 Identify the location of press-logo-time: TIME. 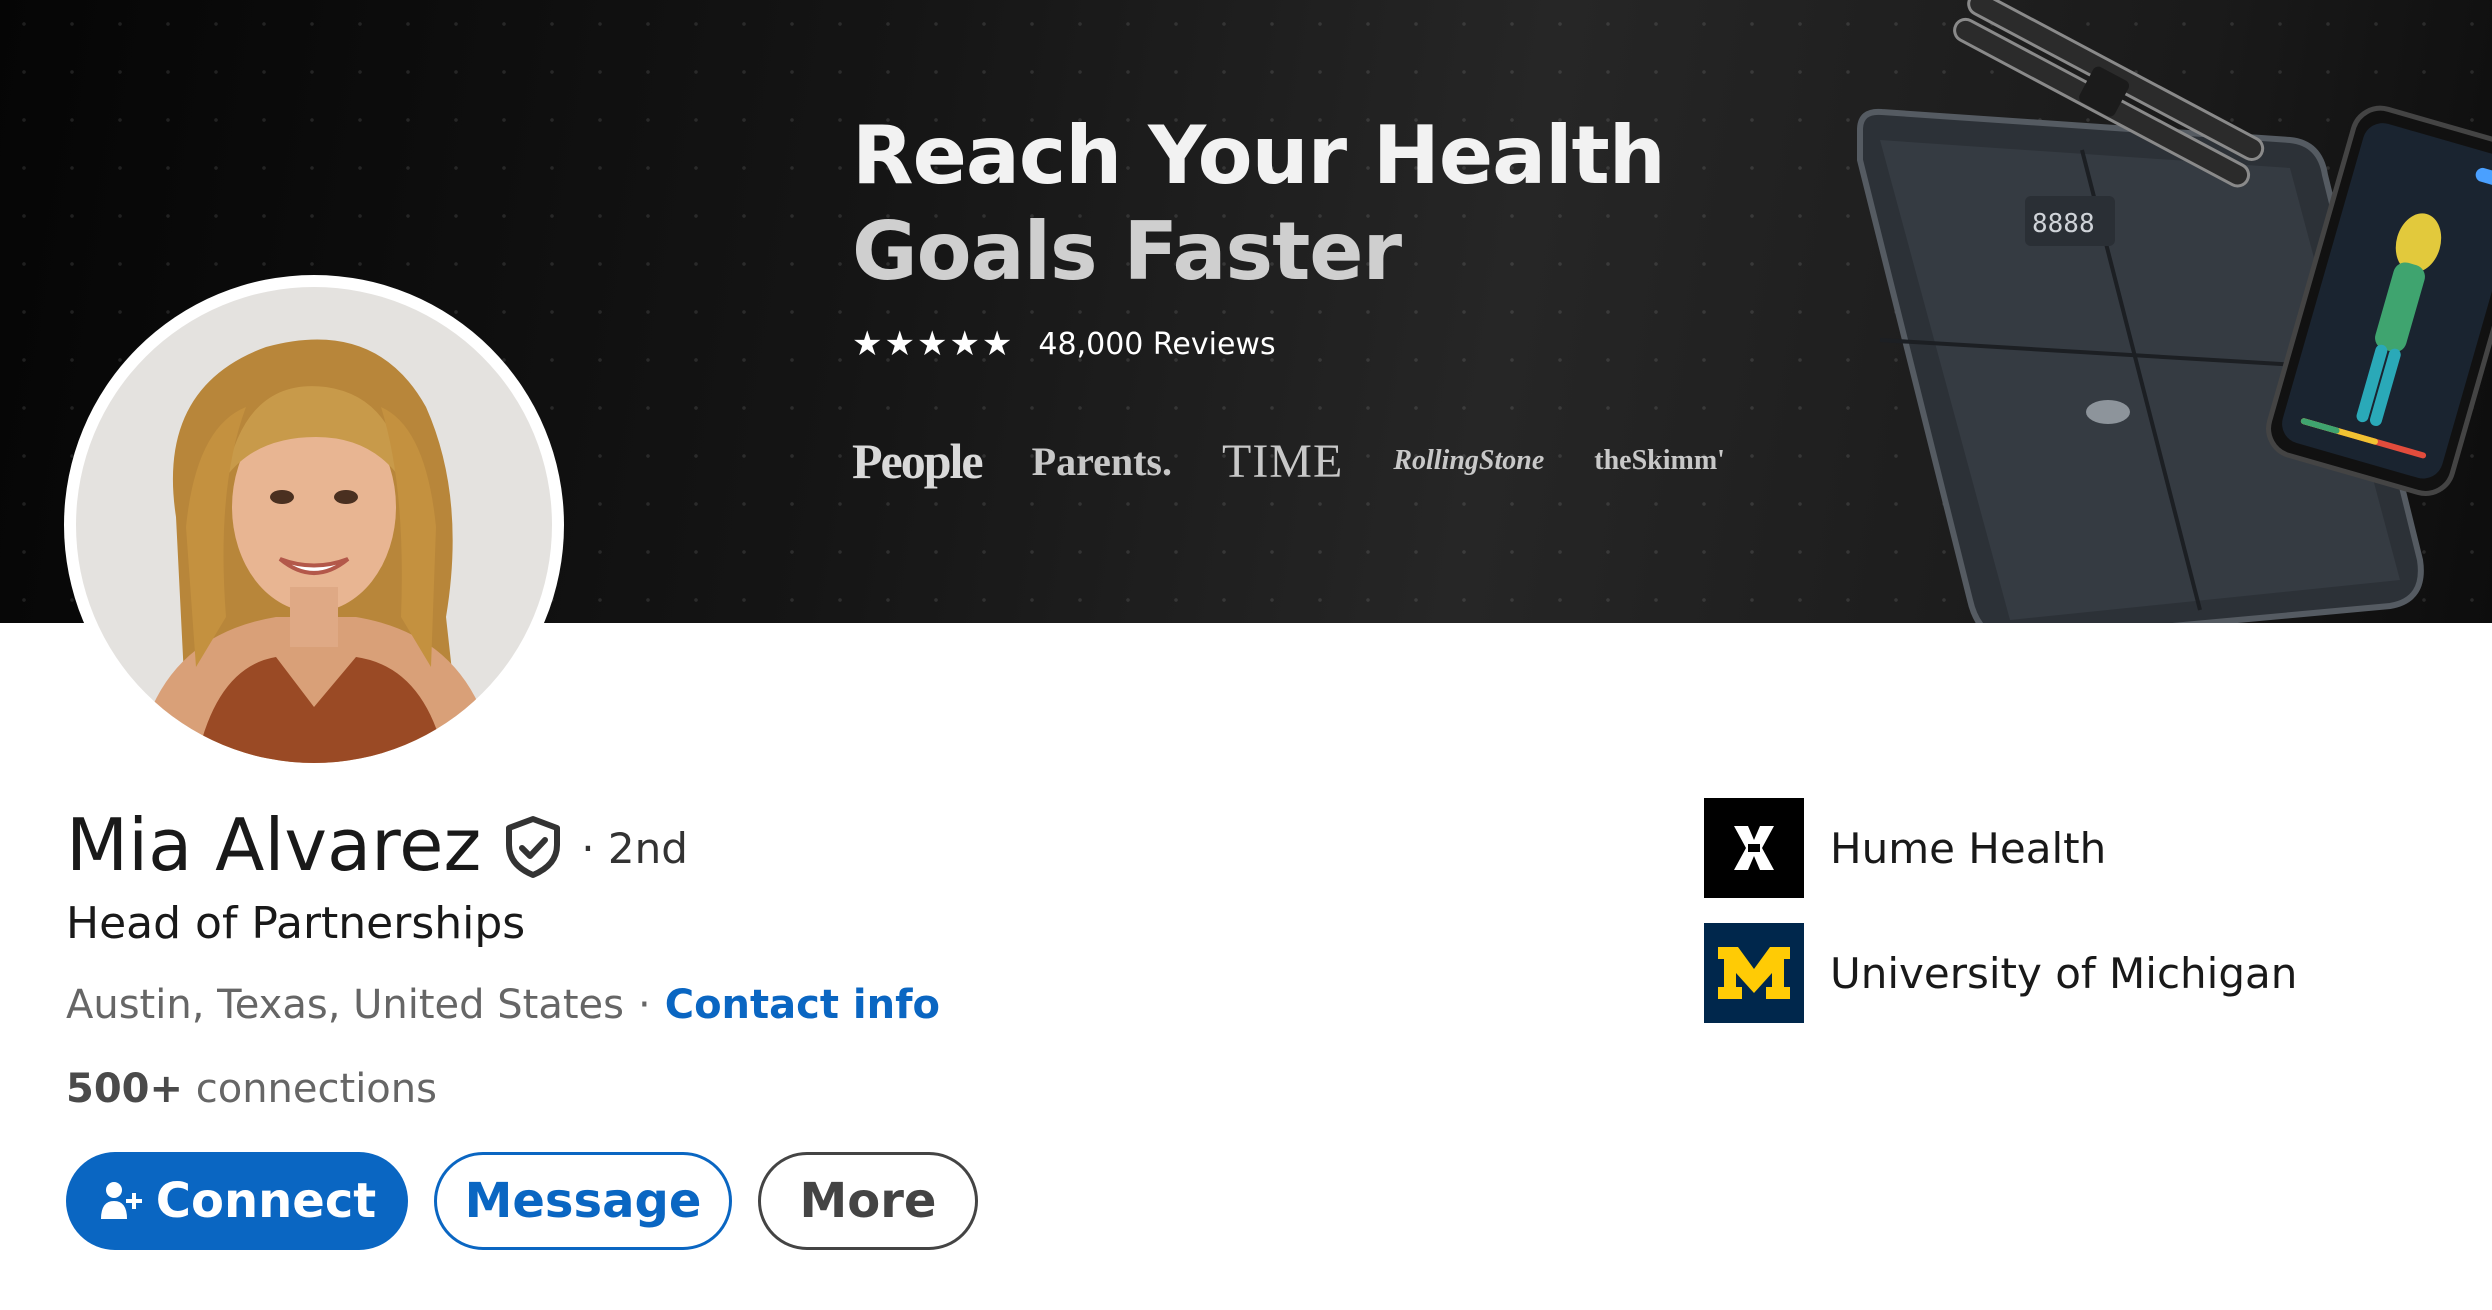
(1283, 461).